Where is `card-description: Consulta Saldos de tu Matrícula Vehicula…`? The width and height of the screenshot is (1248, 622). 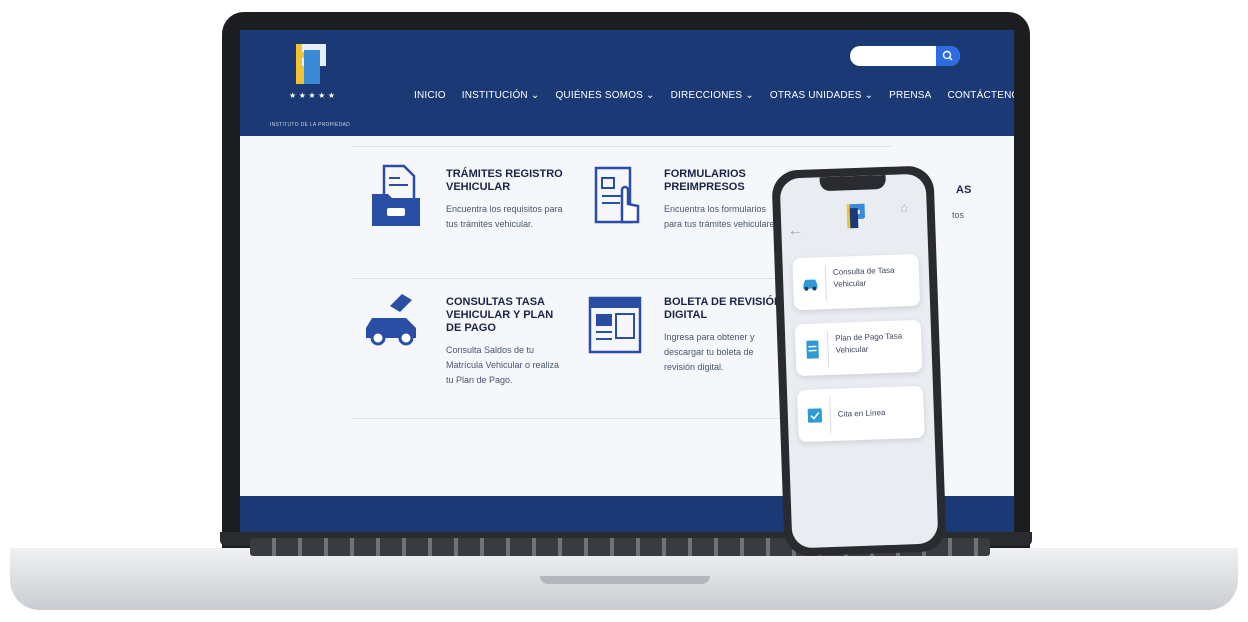 card-description: Consulta Saldos de tu Matrícula Vehicula… is located at coordinates (503, 365).